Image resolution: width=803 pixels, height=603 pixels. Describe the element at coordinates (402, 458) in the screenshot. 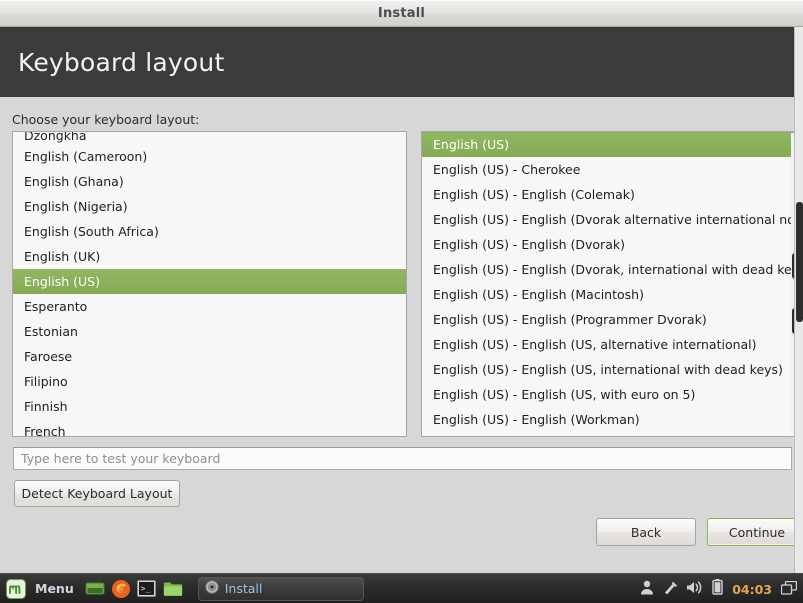

I see `keyboard-test-input` at that location.